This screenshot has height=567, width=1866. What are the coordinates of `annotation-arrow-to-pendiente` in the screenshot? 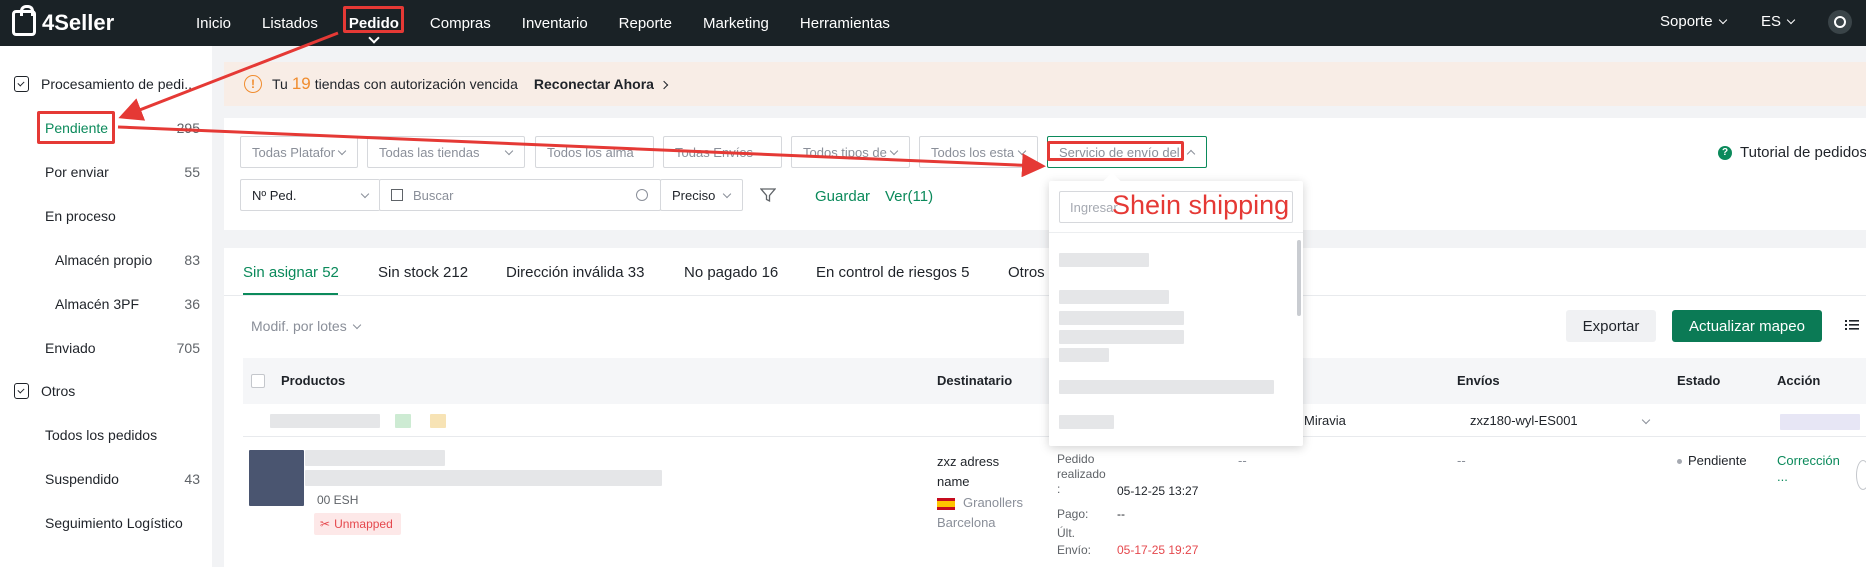 It's located at (228, 76).